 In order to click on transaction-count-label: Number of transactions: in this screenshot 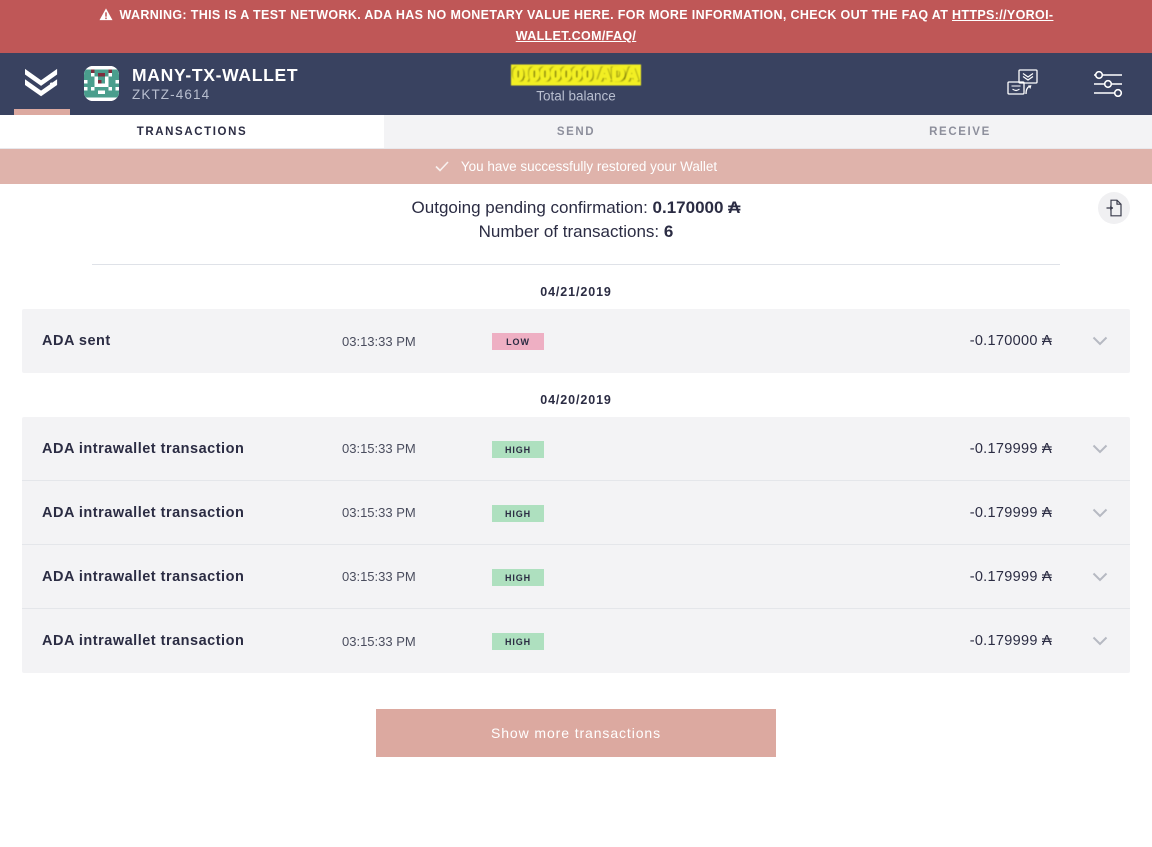, I will do `click(569, 231)`.